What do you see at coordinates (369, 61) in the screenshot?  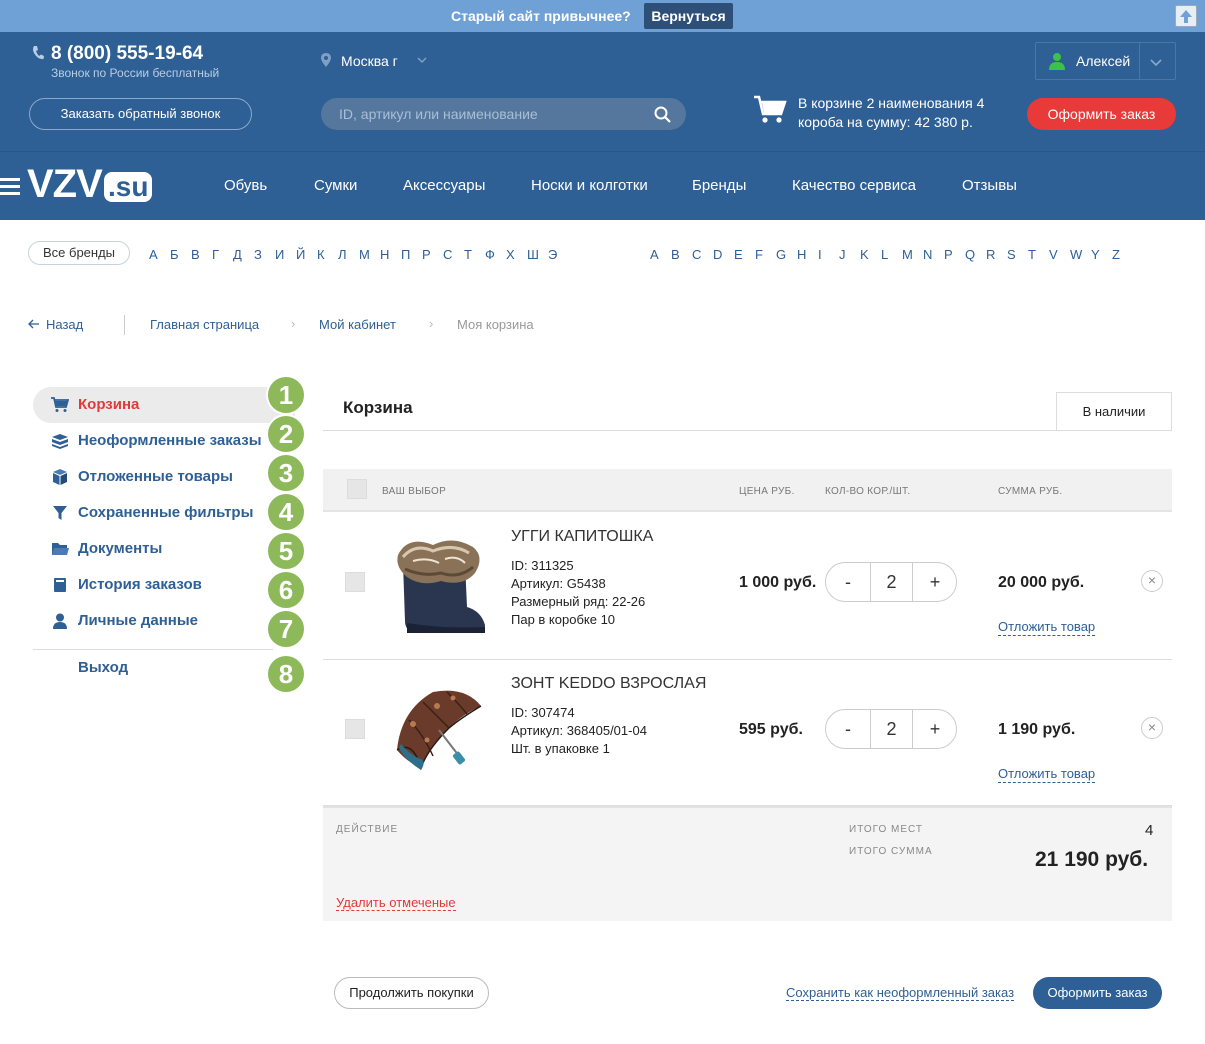 I see `city-selector: Москва г` at bounding box center [369, 61].